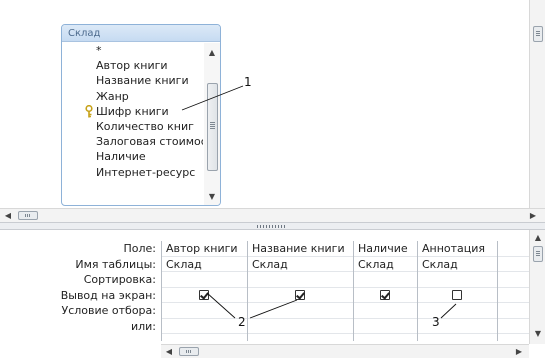 This screenshot has width=545, height=358. Describe the element at coordinates (119, 279) in the screenshot. I see `row-label-sort: Сортировка:` at that location.